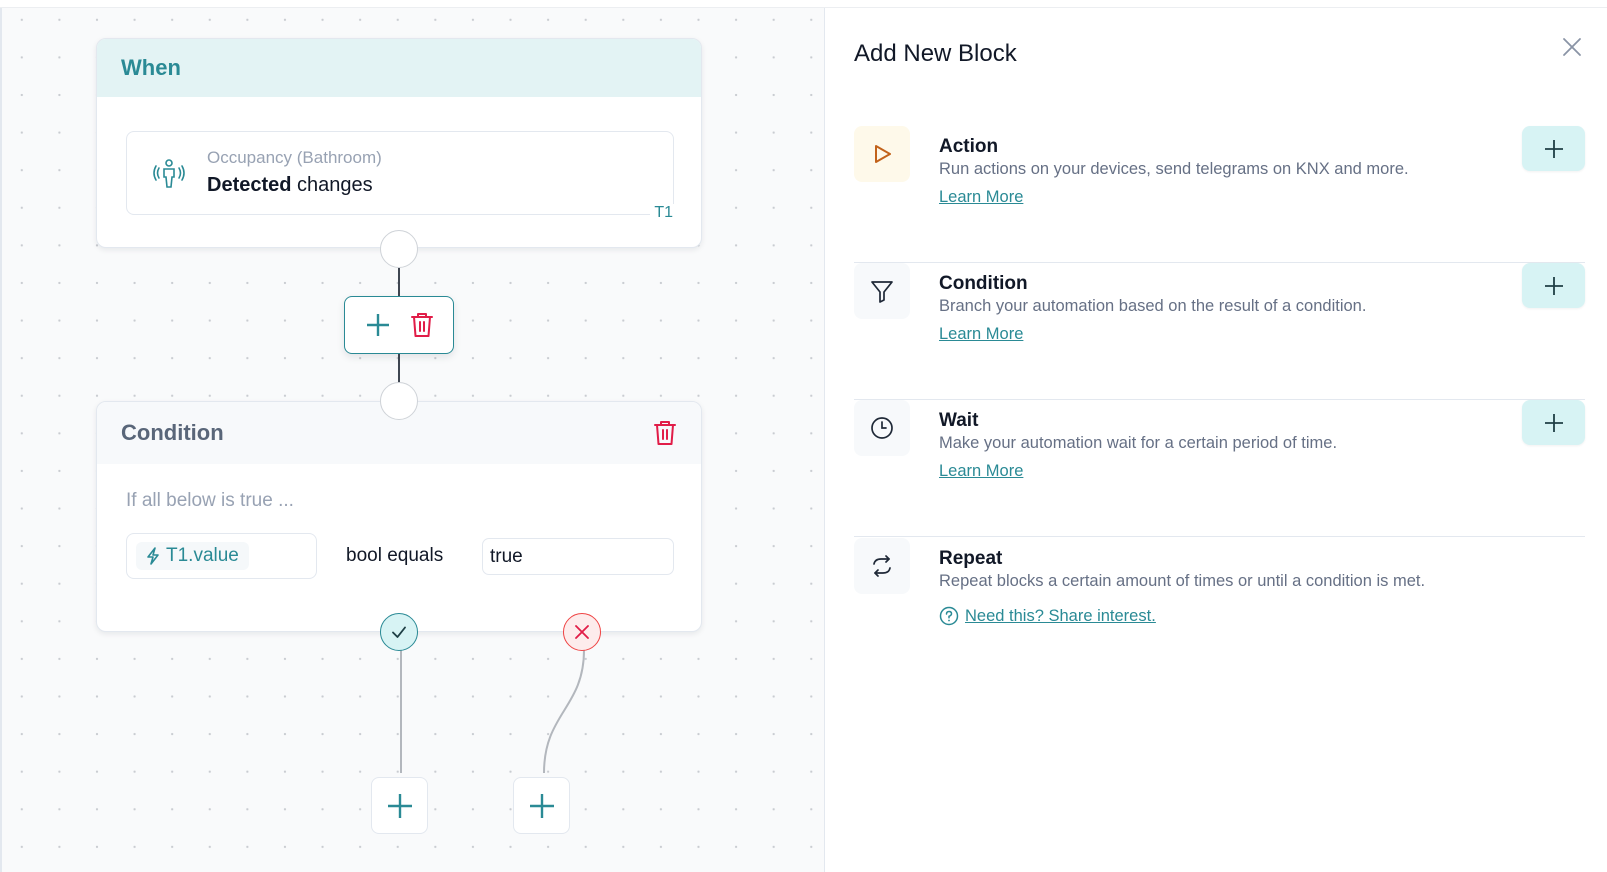  Describe the element at coordinates (399, 325) in the screenshot. I see `inline-step-tools` at that location.